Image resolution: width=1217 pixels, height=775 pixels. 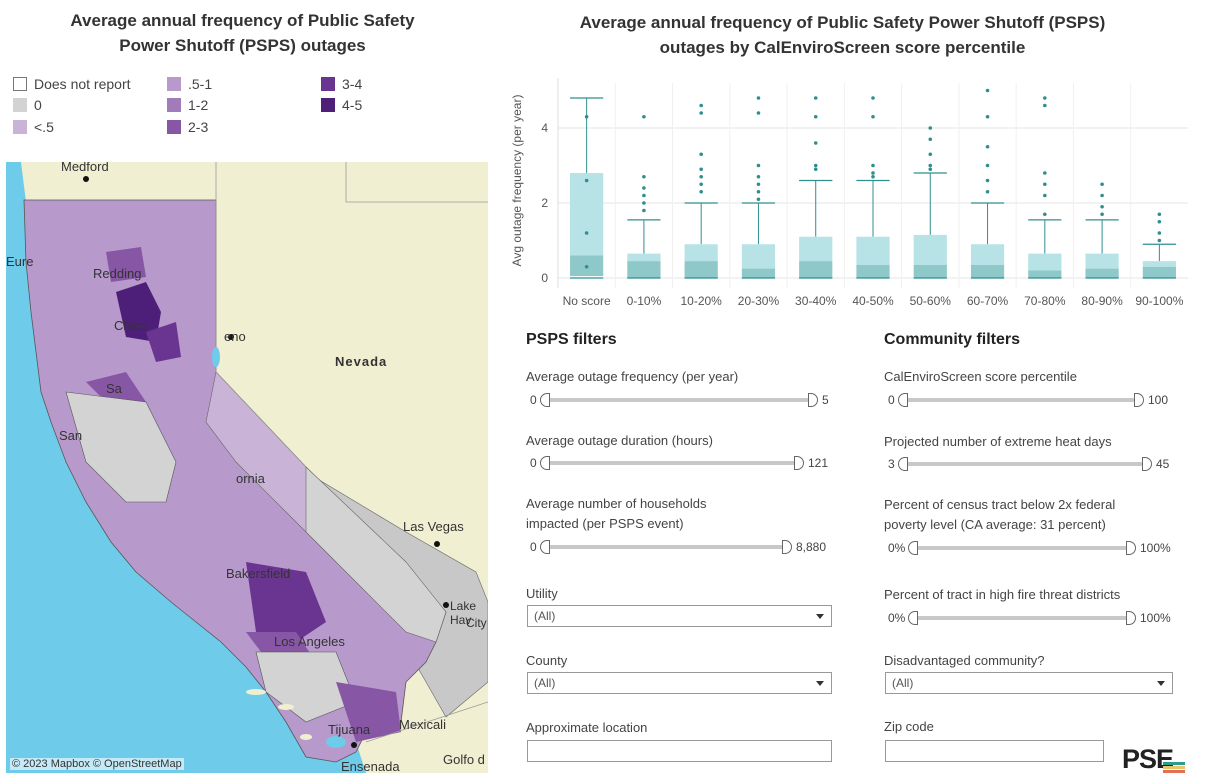 I want to click on filter-label-line: Average number of households, so click(x=616, y=503).